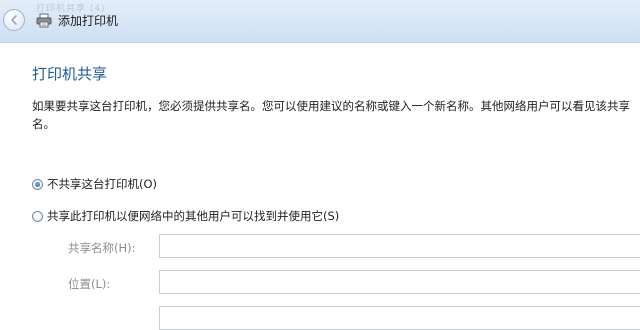 The image size is (640, 330). I want to click on printer-icon, so click(44, 20).